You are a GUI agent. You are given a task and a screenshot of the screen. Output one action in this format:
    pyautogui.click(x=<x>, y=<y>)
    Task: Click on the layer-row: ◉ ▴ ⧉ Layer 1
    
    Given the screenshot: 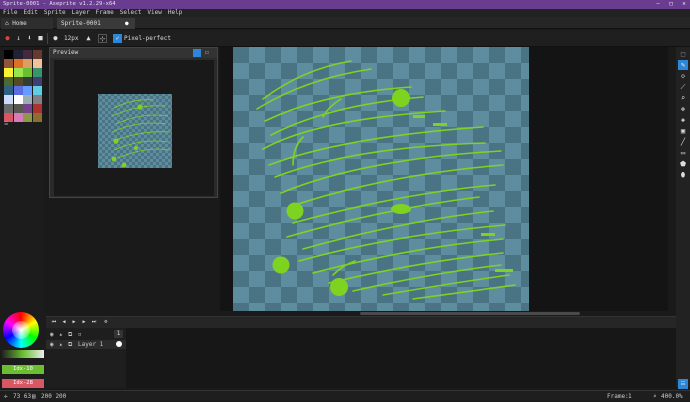 What is the action you would take?
    pyautogui.click(x=86, y=344)
    